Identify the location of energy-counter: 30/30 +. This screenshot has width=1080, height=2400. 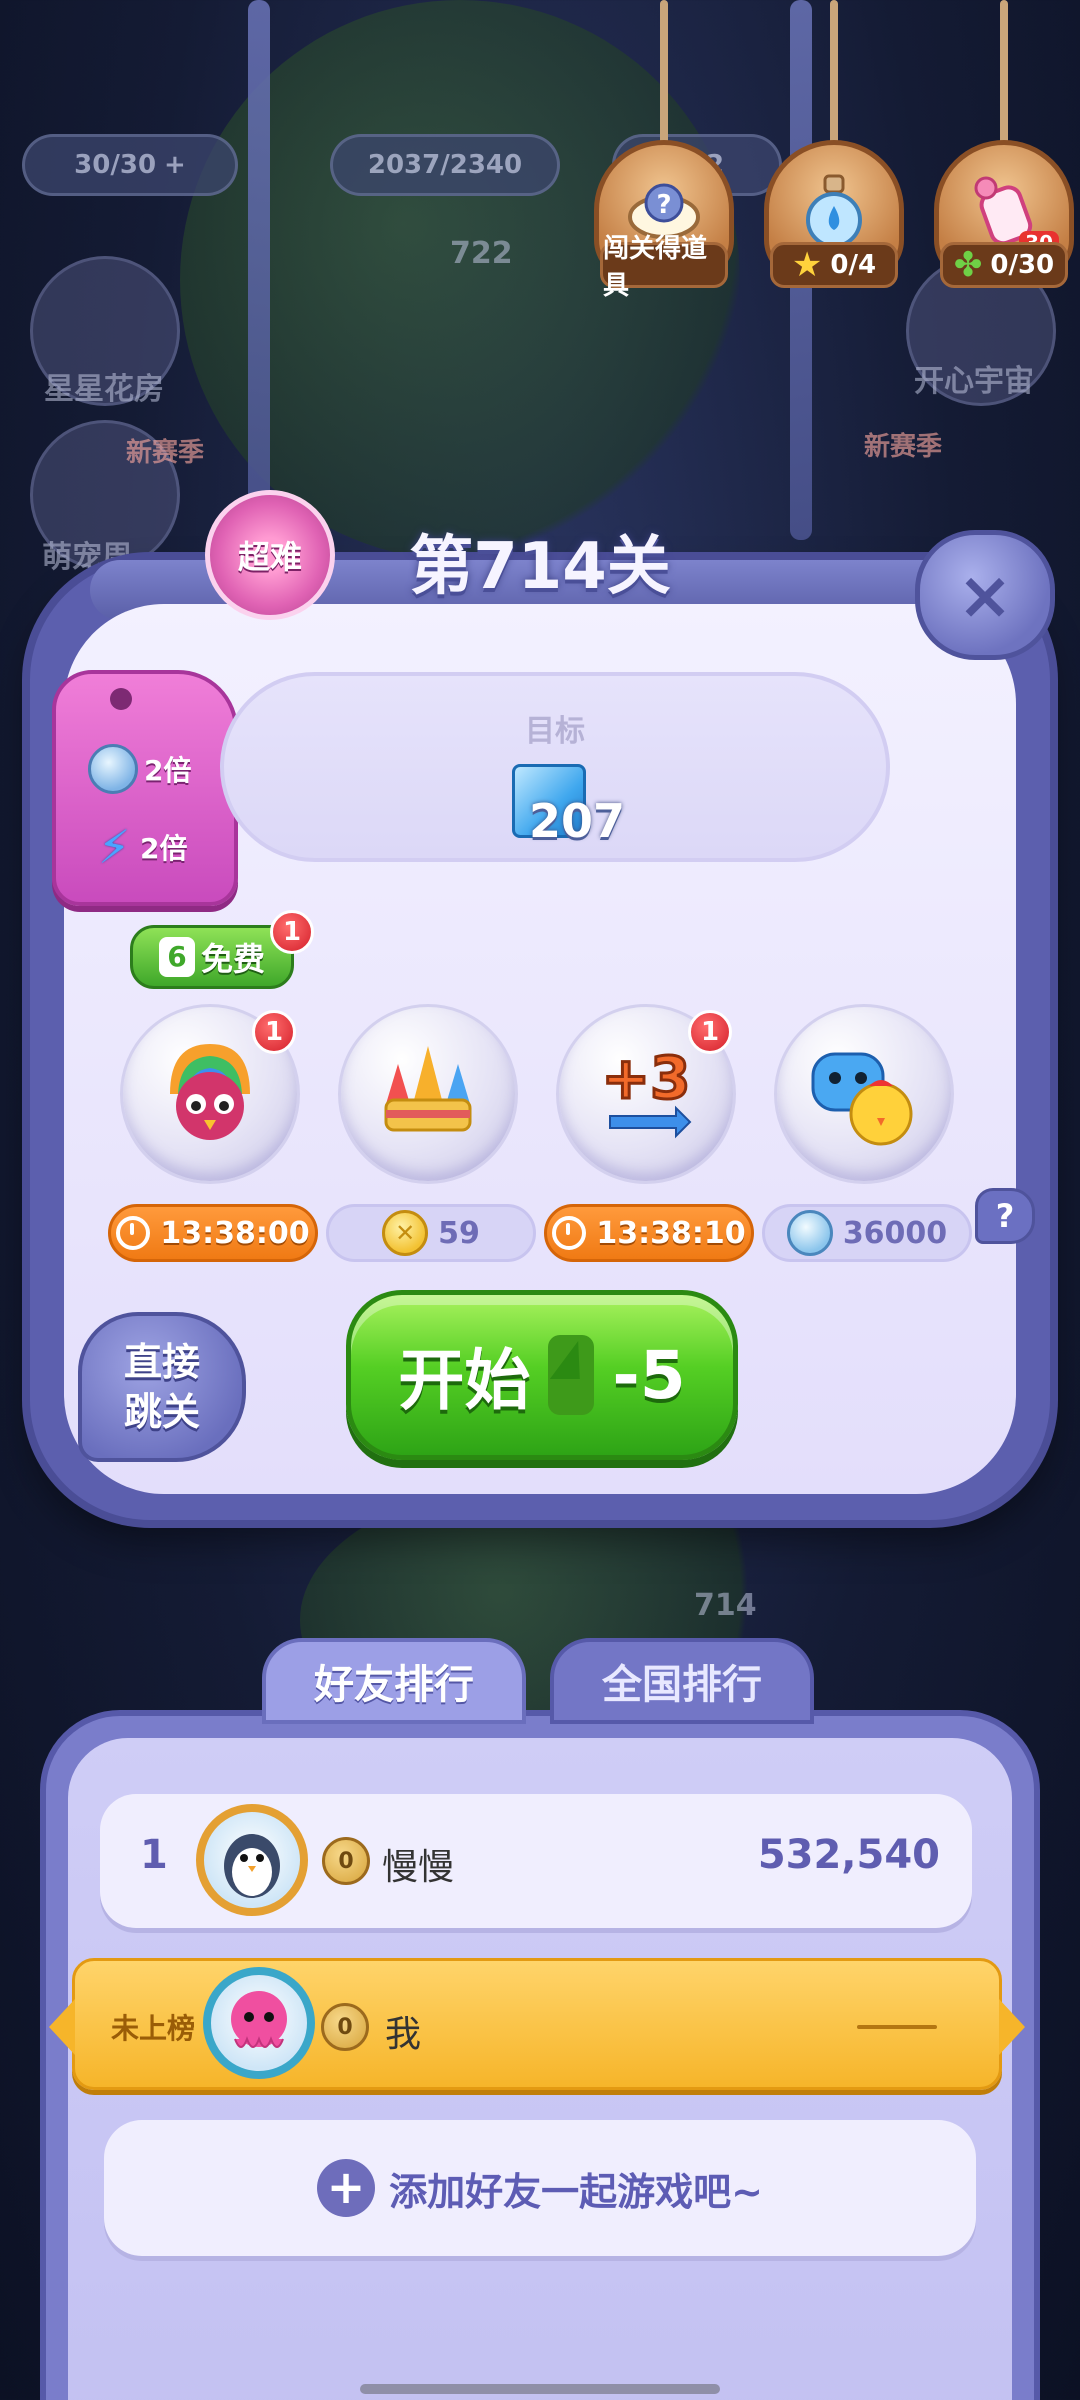
(130, 165).